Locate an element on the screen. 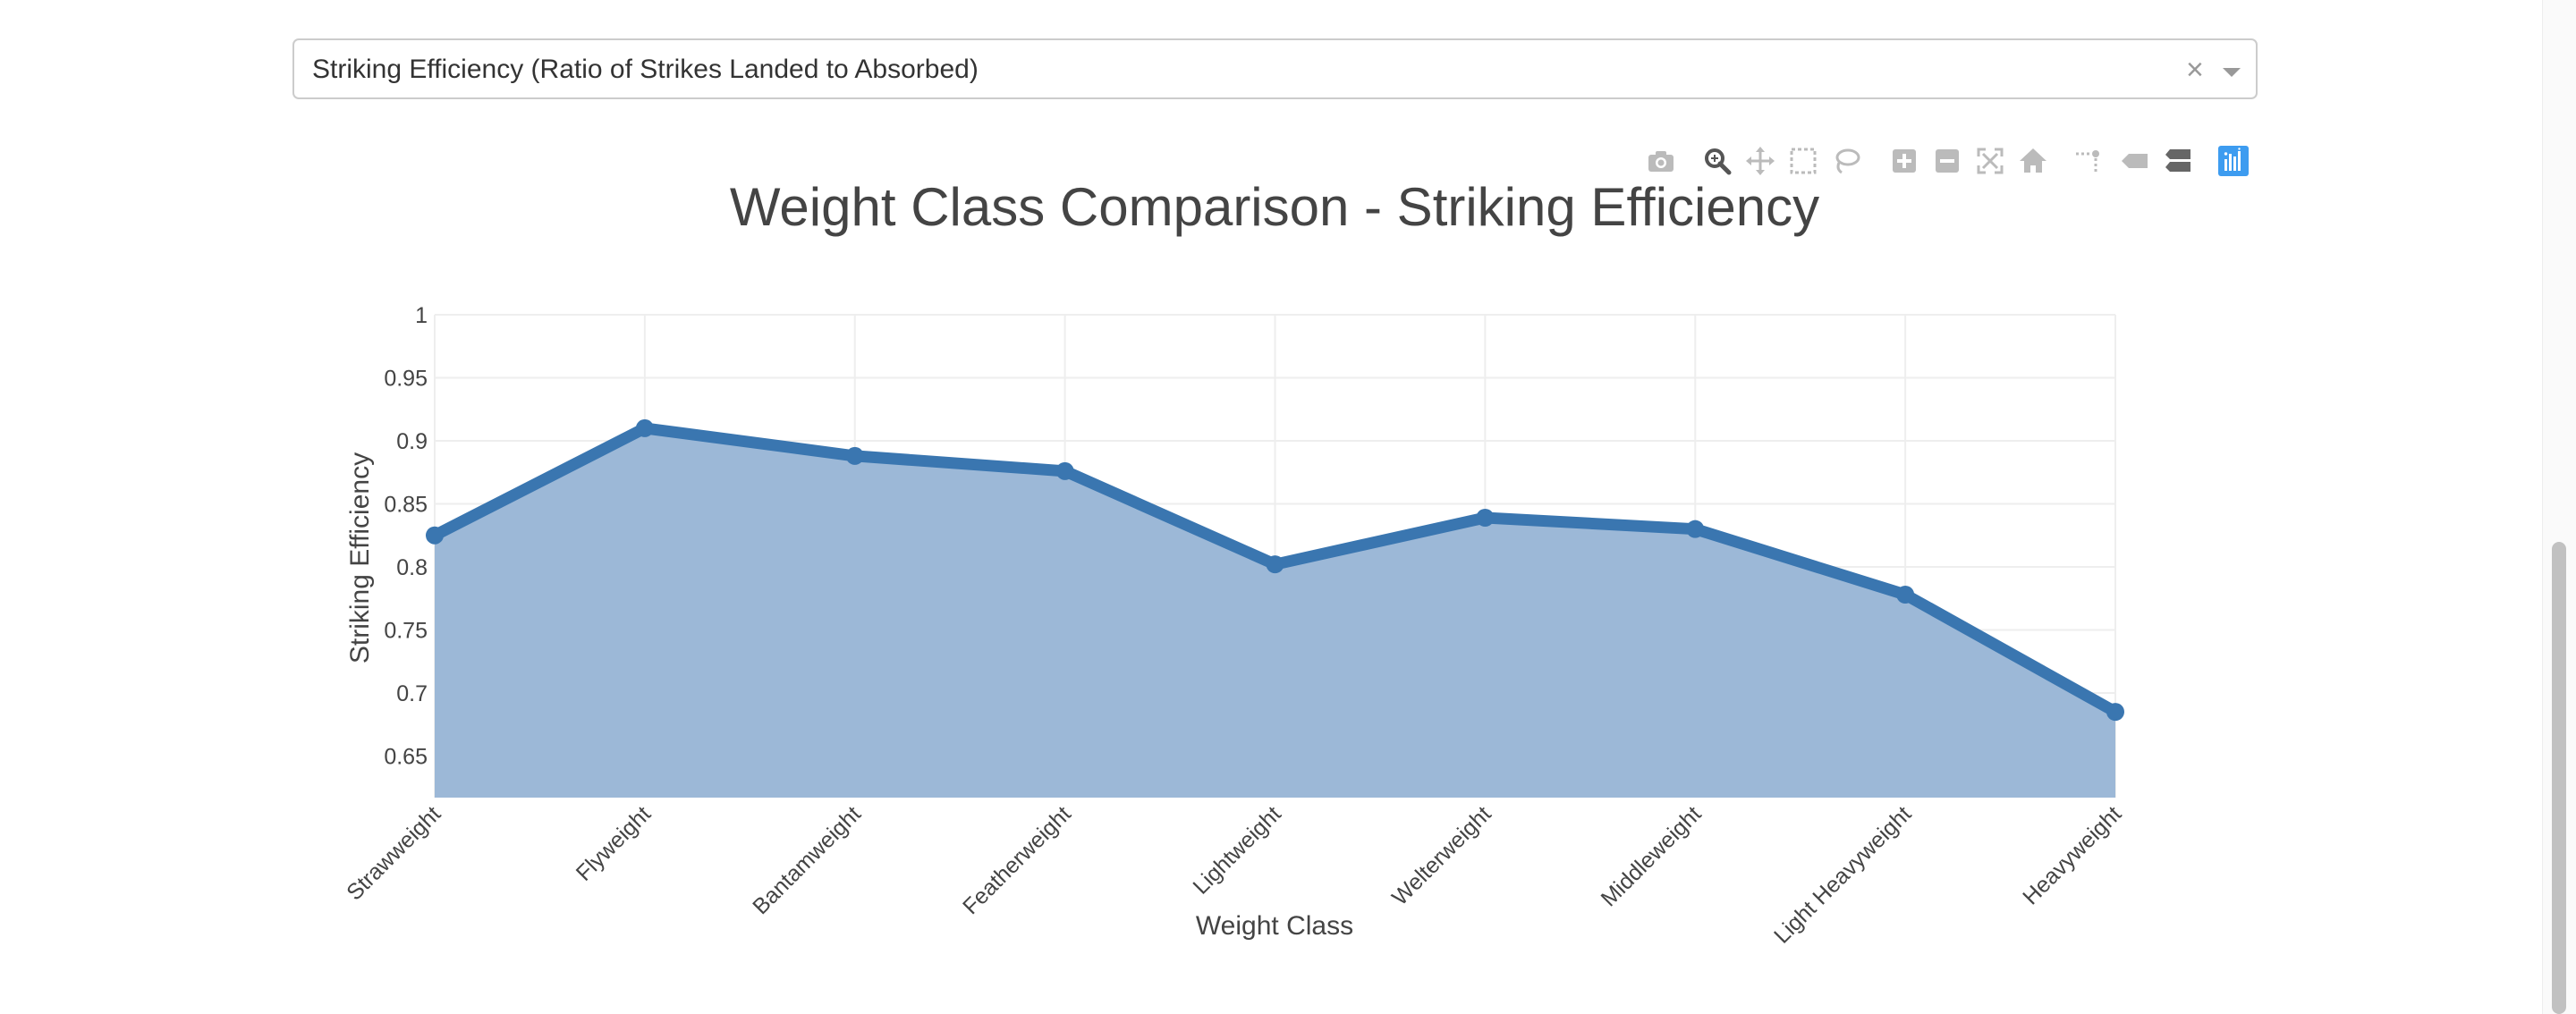 The height and width of the screenshot is (1014, 2576). x-tick-label: Welterweight is located at coordinates (1441, 855).